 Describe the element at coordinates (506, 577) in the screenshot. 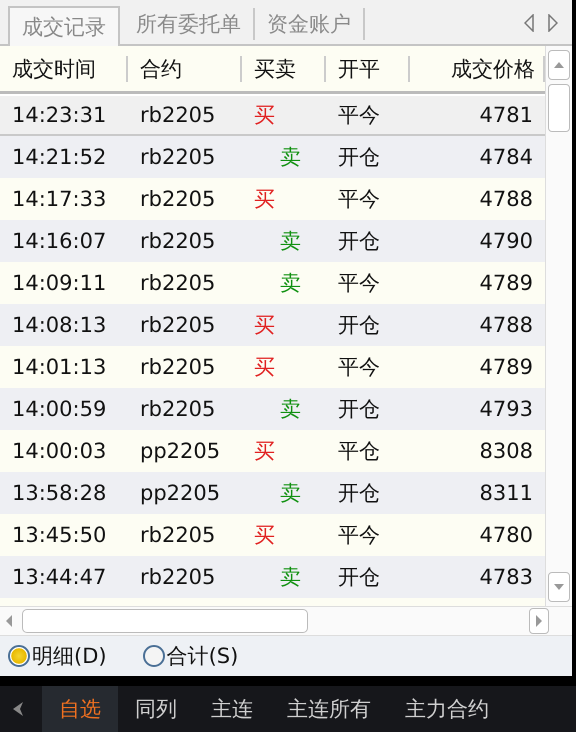

I see `table-cell-text: 4783` at that location.